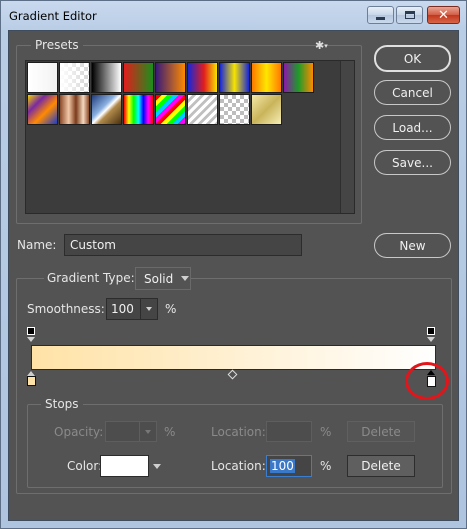 The height and width of the screenshot is (529, 467). I want to click on maximize-icon, so click(409, 15).